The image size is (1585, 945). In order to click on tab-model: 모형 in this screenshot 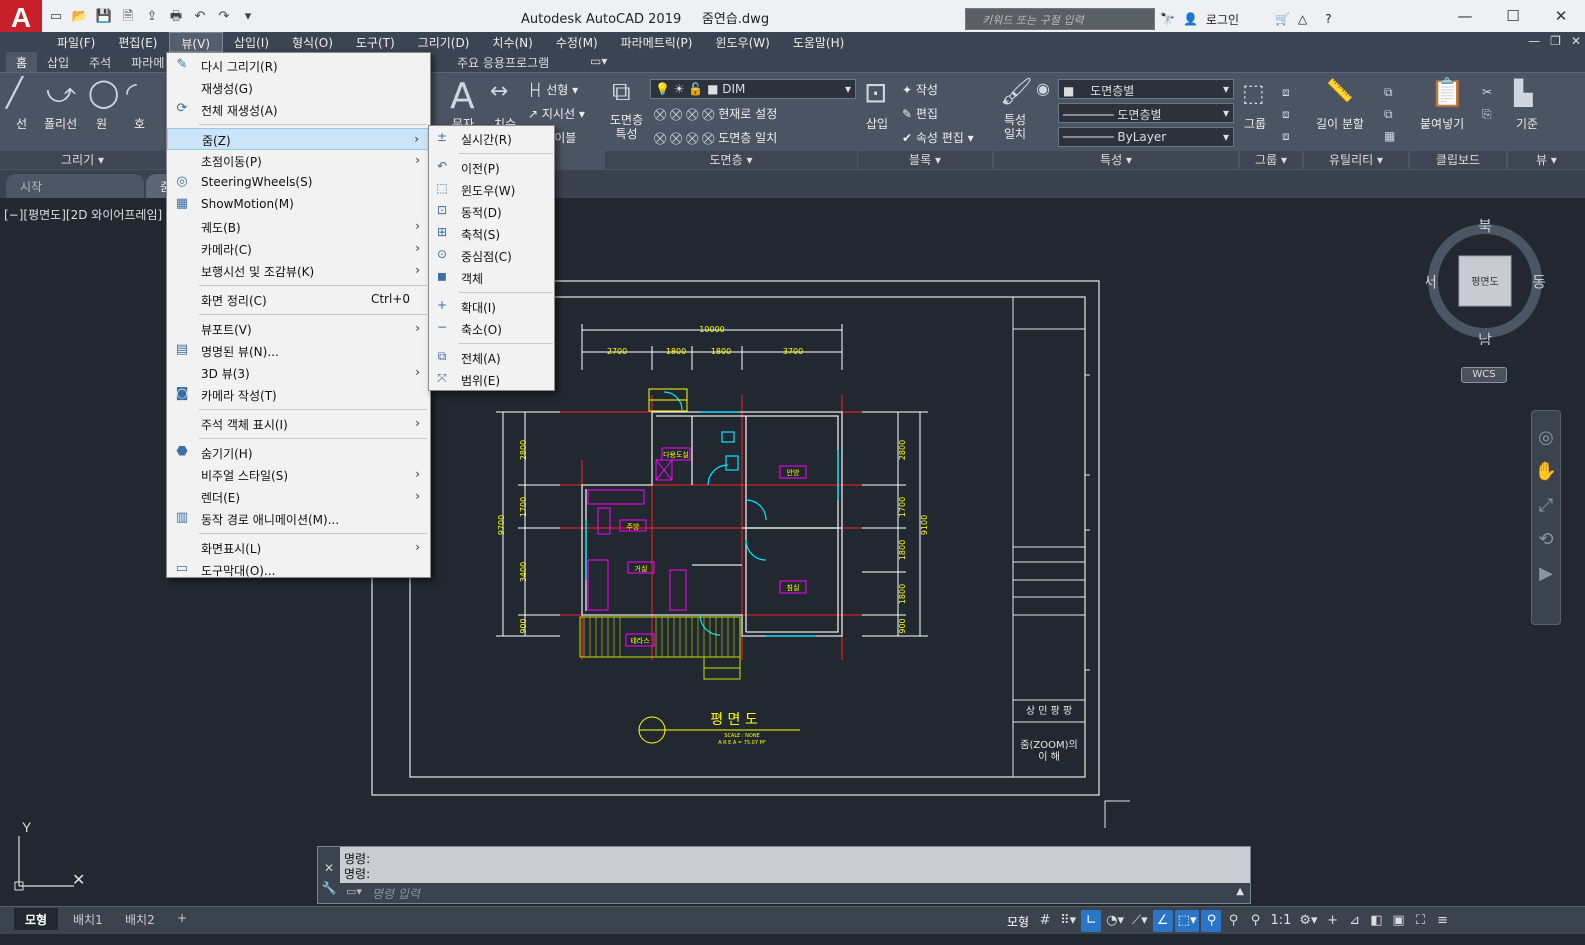, I will do `click(36, 919)`.